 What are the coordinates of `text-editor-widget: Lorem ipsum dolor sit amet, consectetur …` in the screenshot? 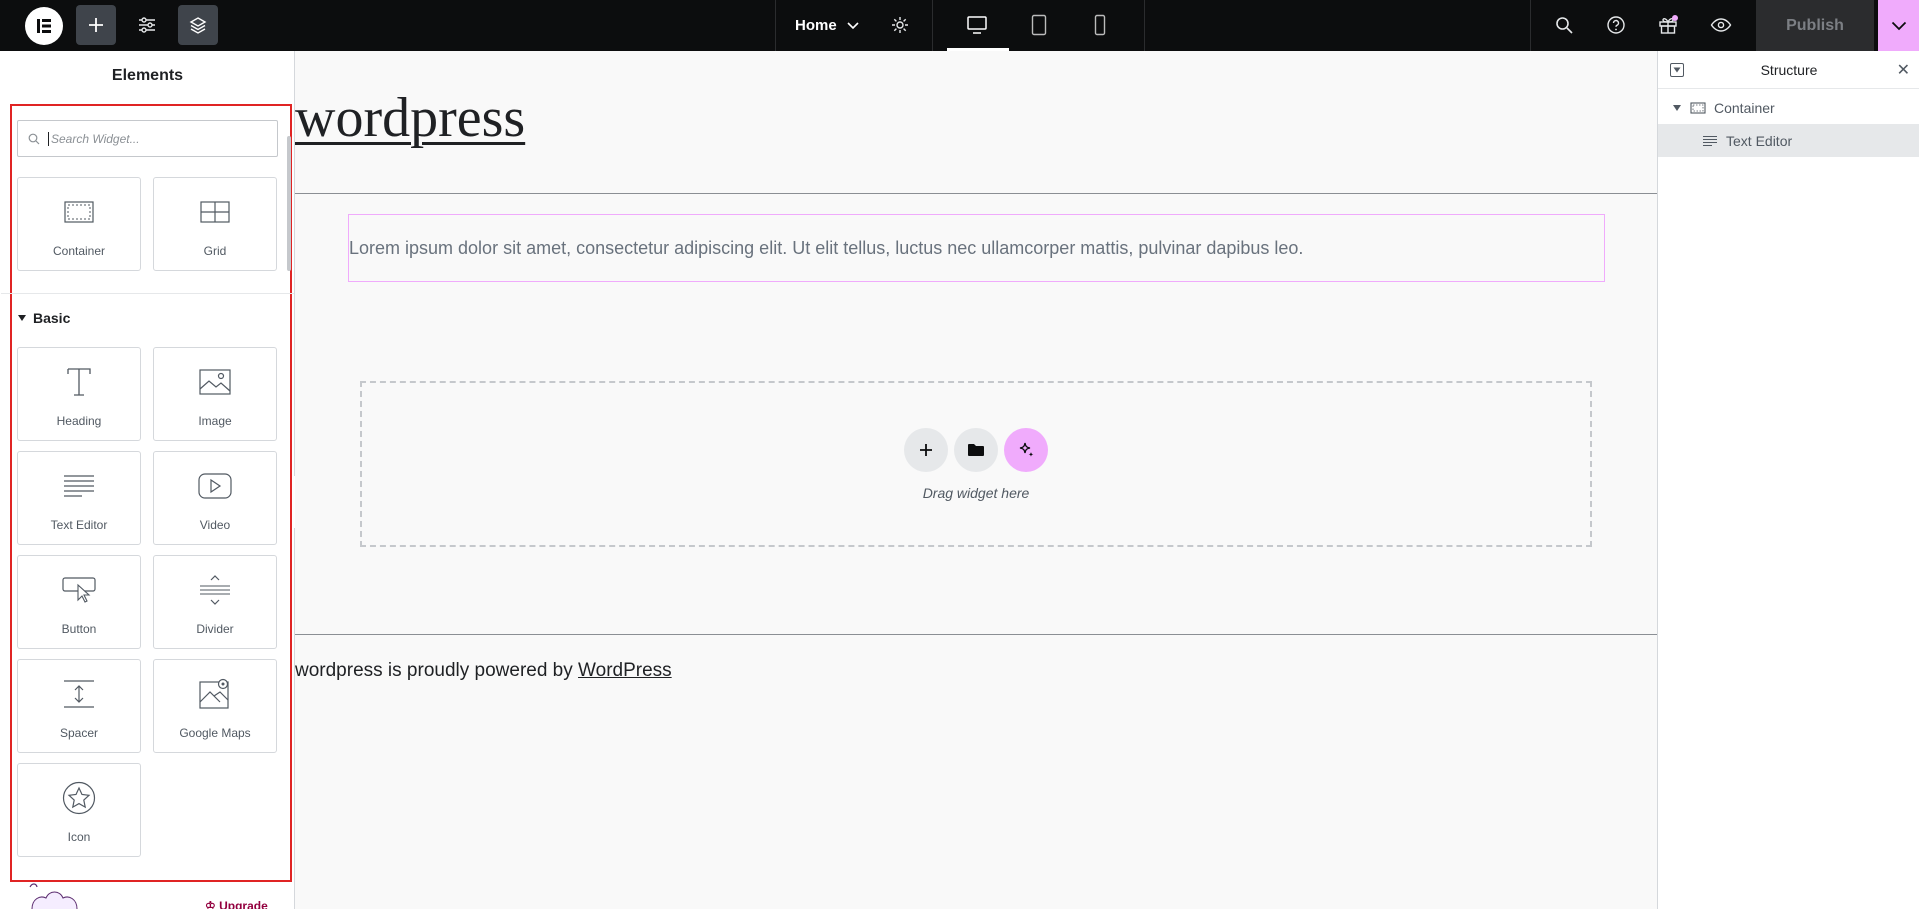 It's located at (976, 248).